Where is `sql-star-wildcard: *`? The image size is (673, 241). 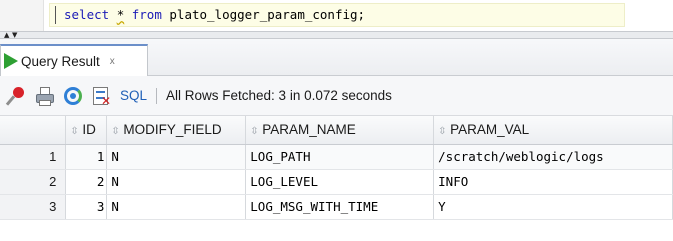
sql-star-wildcard: * is located at coordinates (120, 14).